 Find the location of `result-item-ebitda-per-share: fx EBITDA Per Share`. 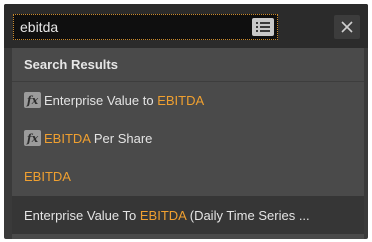

result-item-ebitda-per-share: fx EBITDA Per Share is located at coordinates (188, 138).